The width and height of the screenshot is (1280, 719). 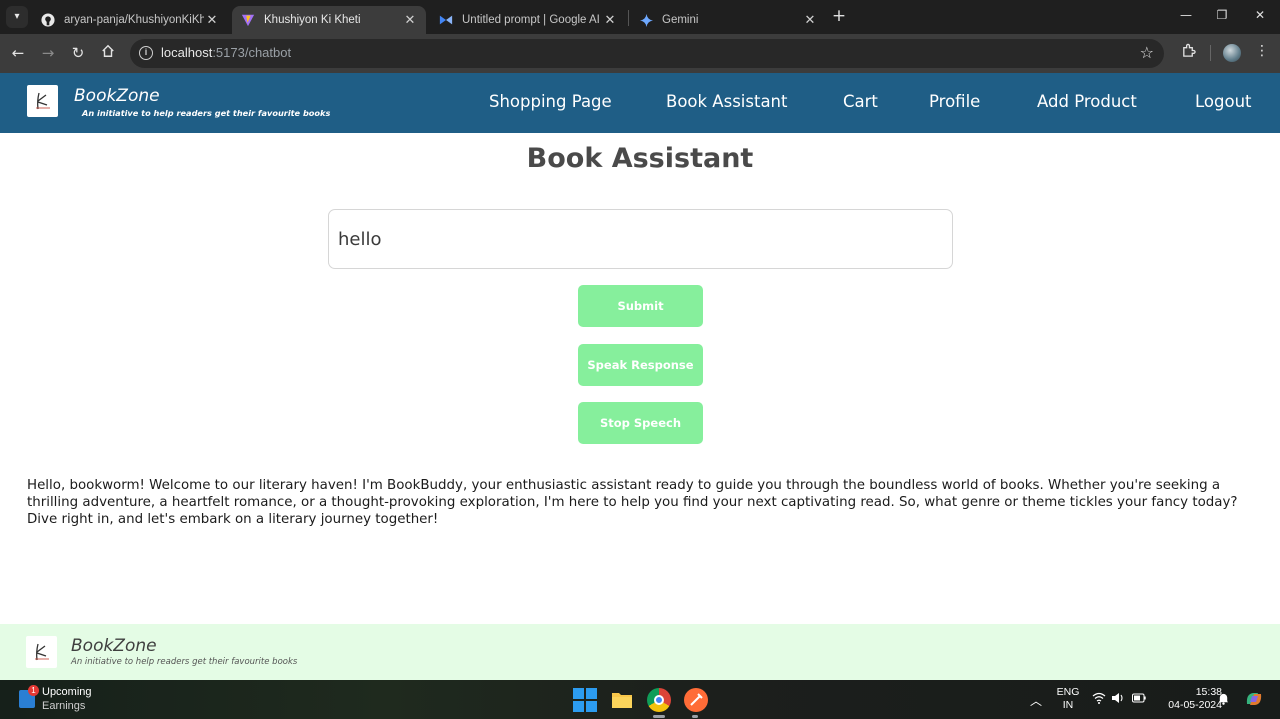 I want to click on nav-logout: Logout, so click(x=1223, y=101).